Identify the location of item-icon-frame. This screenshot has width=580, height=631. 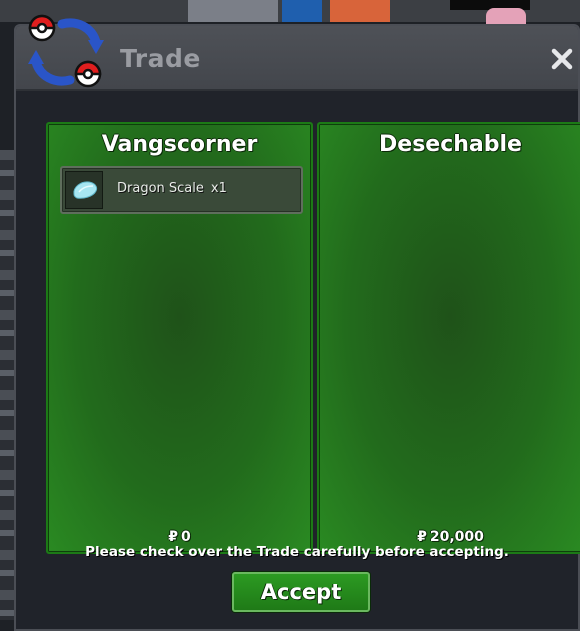
(84, 190).